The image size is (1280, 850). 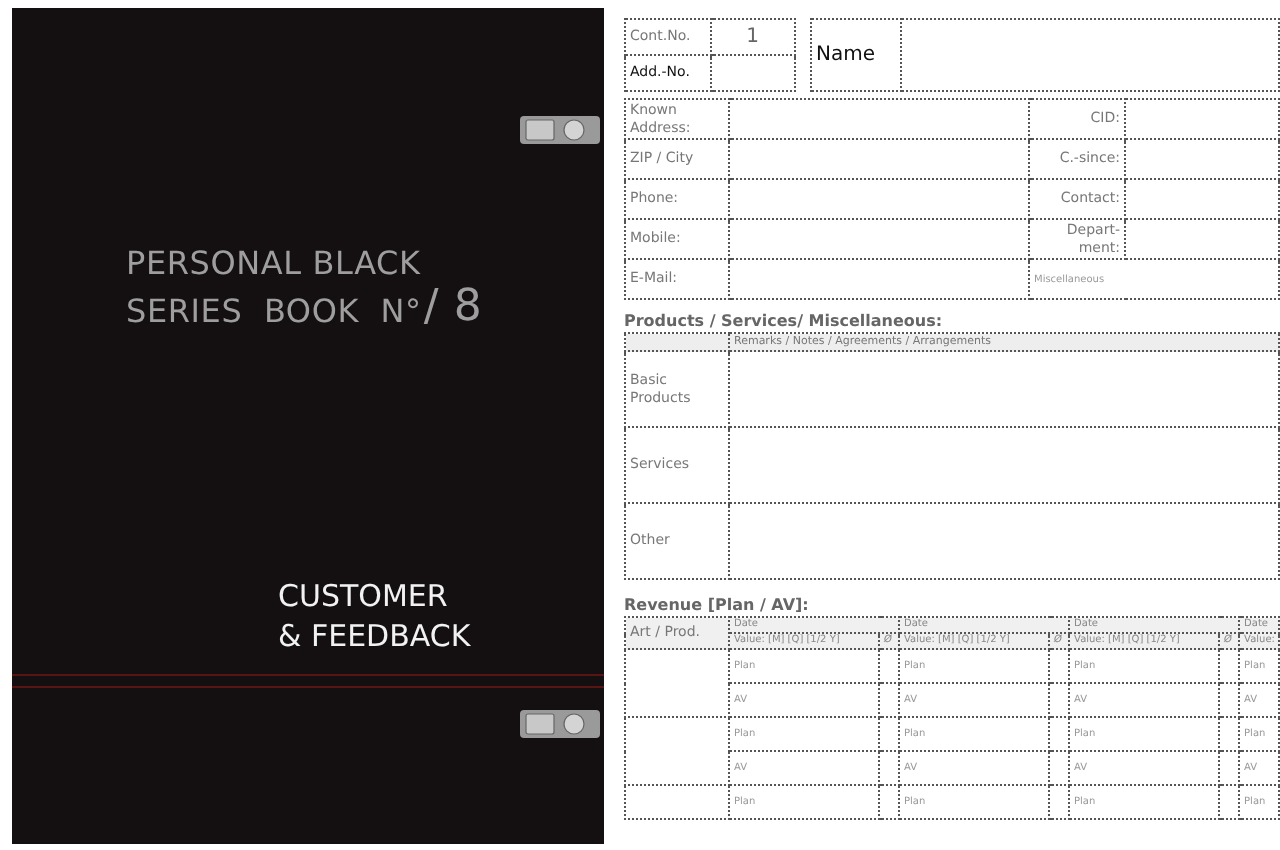 What do you see at coordinates (374, 636) in the screenshot?
I see `cover-subtitle: & FEEDBACK` at bounding box center [374, 636].